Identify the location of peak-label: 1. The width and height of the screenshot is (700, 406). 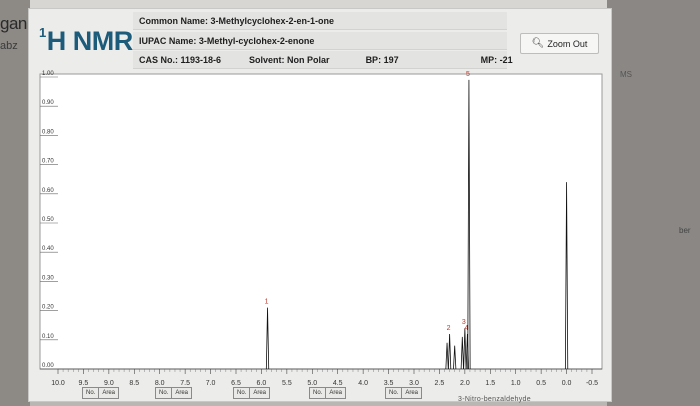
(267, 302).